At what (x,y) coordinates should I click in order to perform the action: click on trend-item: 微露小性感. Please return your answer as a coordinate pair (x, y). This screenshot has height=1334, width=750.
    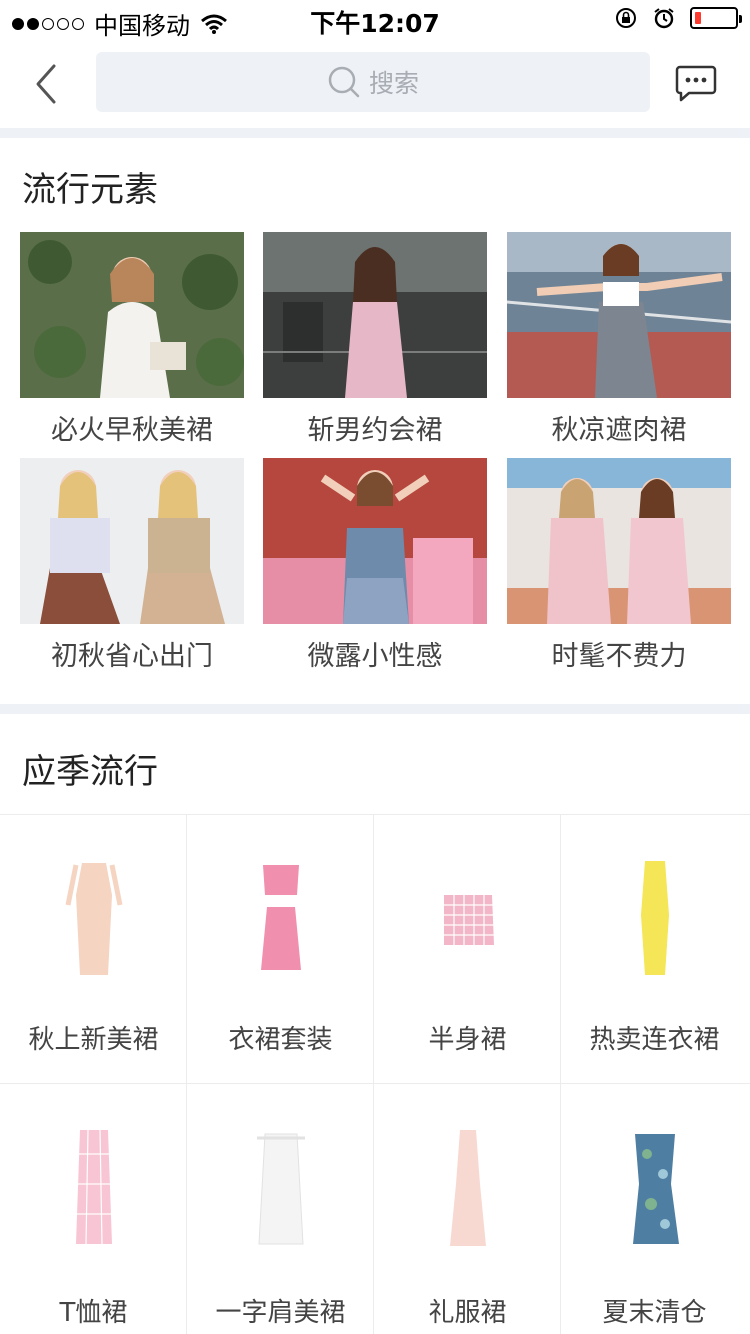
    Looking at the image, I should click on (375, 565).